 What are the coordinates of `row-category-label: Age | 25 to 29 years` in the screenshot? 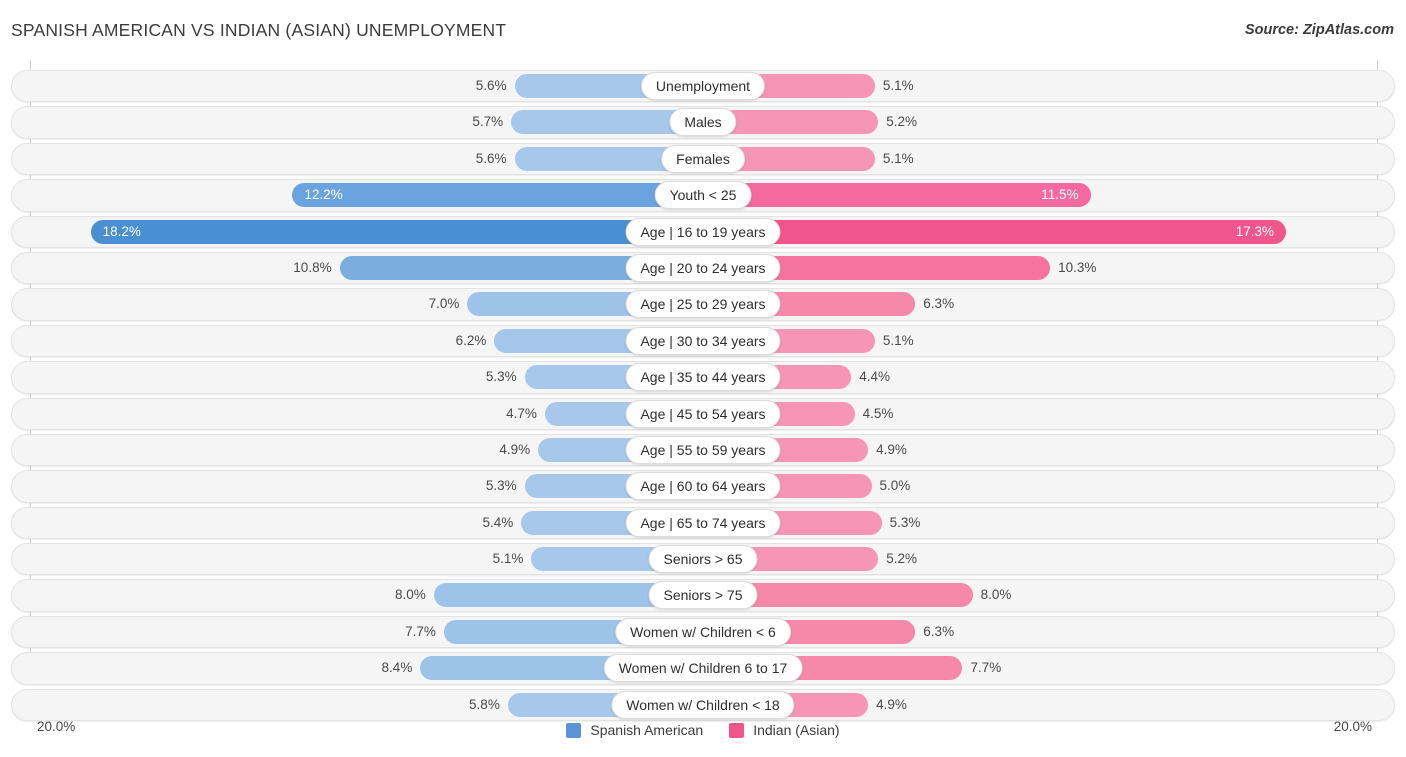 It's located at (703, 304).